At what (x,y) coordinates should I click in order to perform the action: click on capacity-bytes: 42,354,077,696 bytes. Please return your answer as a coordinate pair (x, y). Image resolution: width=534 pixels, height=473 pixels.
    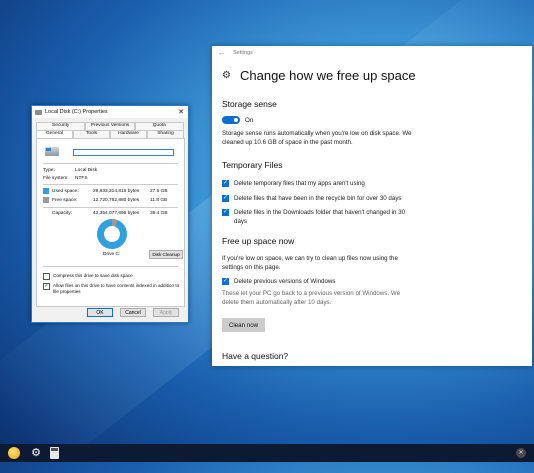
    Looking at the image, I should click on (116, 213).